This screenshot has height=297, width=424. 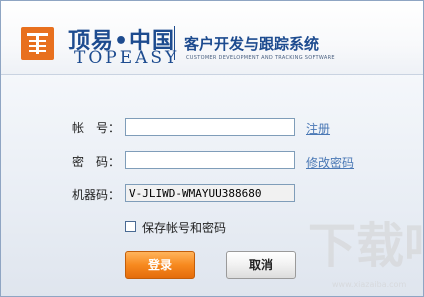 What do you see at coordinates (261, 265) in the screenshot?
I see `cancel-button: 取消` at bounding box center [261, 265].